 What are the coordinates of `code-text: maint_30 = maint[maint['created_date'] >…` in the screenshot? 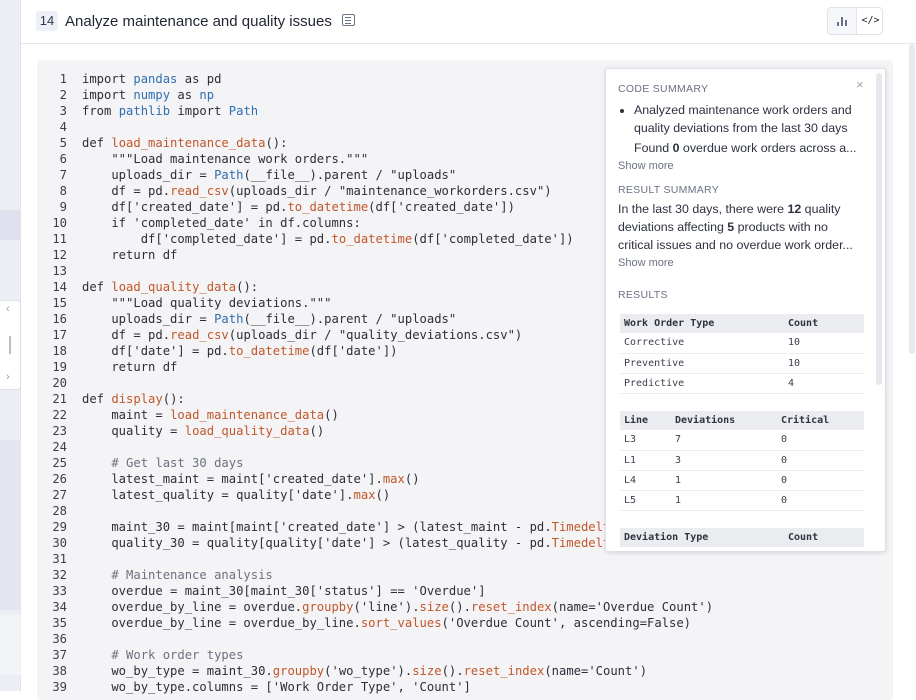 It's located at (350, 527).